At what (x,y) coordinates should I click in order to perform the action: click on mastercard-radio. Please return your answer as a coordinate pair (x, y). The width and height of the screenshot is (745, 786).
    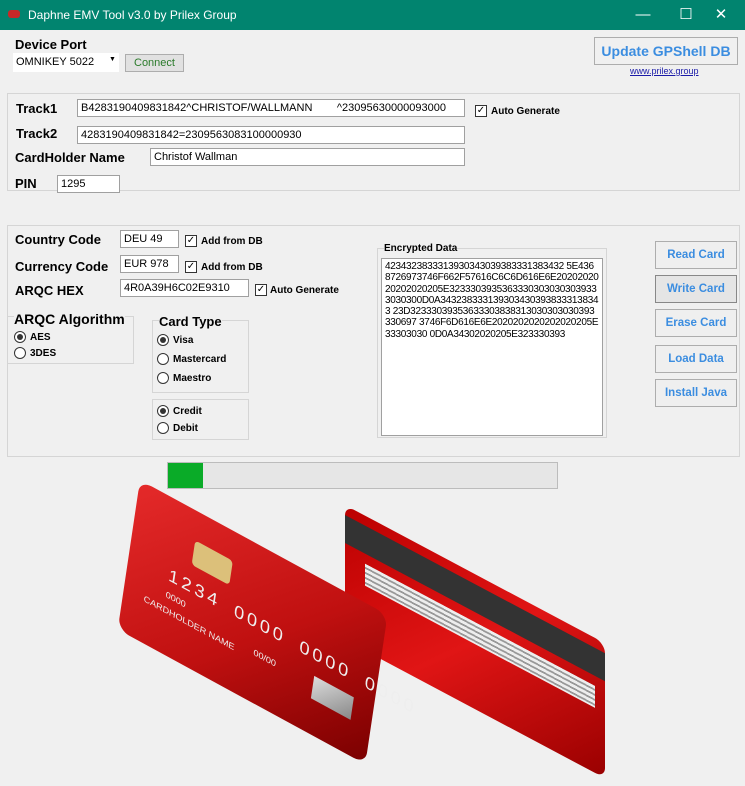
    Looking at the image, I should click on (163, 359).